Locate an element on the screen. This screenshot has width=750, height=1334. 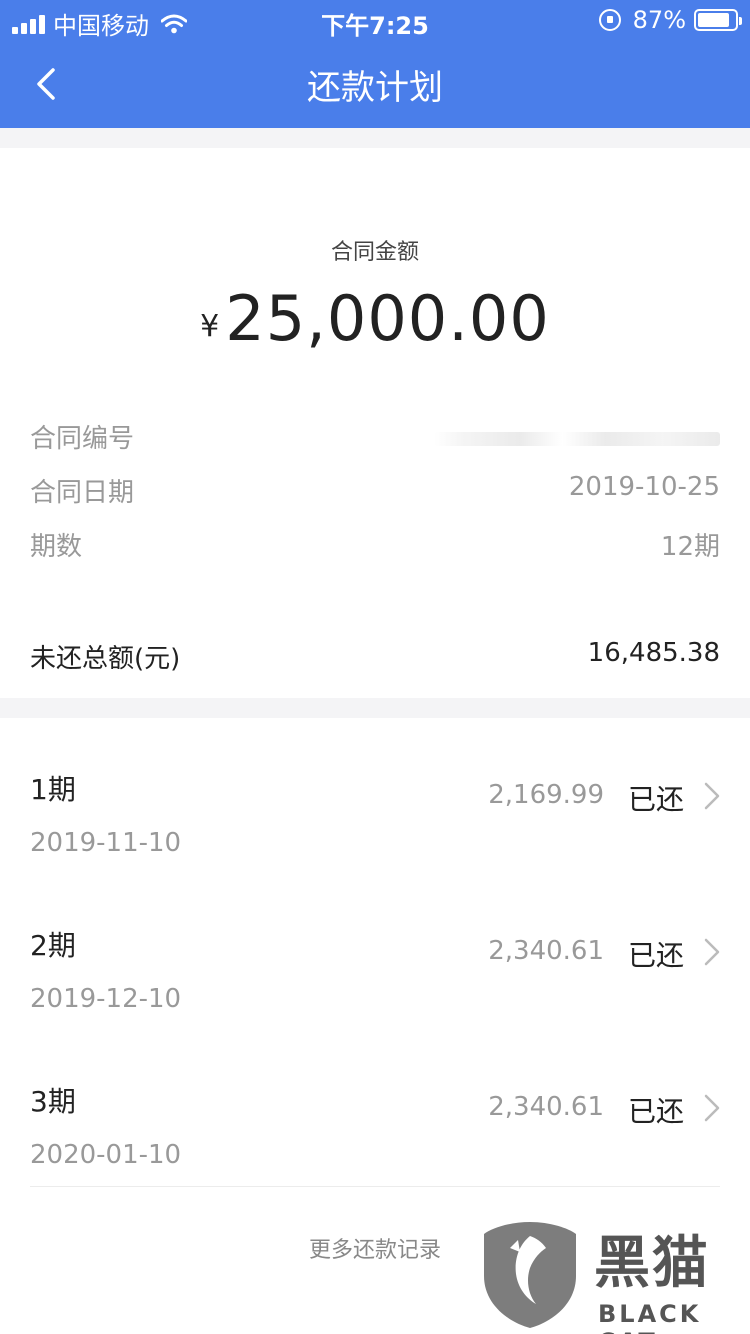
period-date: 2019-12-10 is located at coordinates (106, 999).